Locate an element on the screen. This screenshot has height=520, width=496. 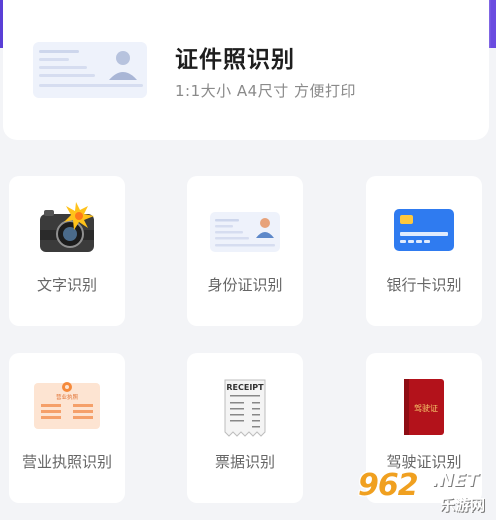
driver-license-icon: 驾驶证 is located at coordinates (424, 407).